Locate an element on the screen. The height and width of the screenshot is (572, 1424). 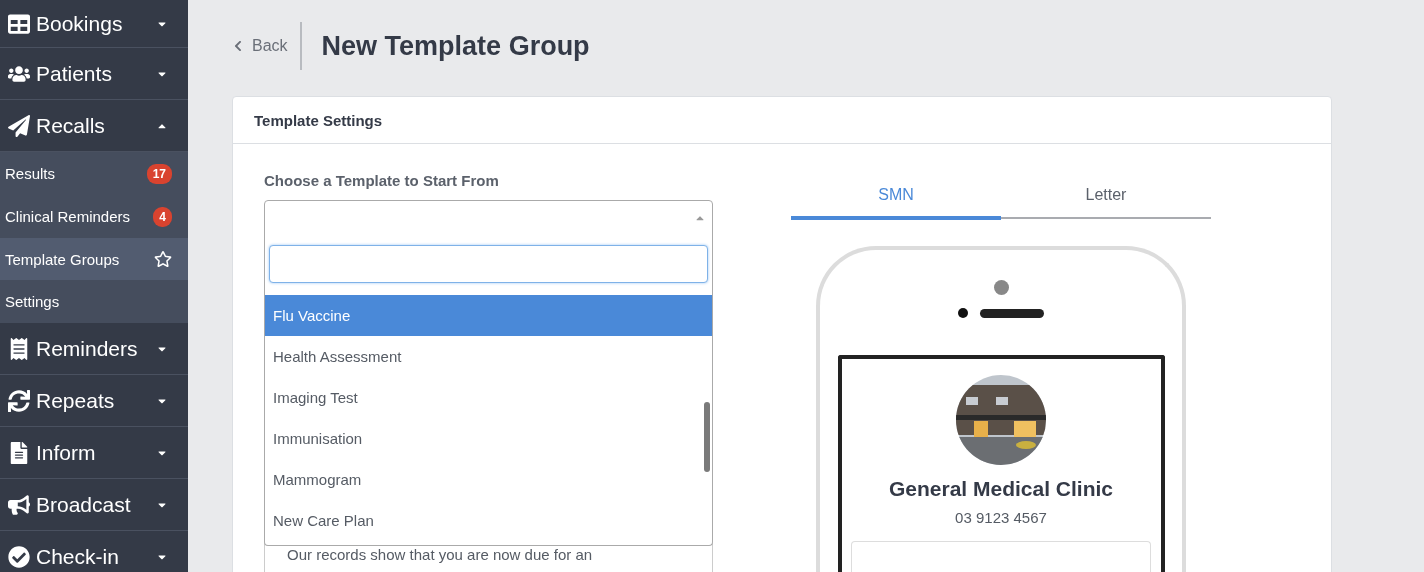
receipt-icon is located at coordinates (19, 348).